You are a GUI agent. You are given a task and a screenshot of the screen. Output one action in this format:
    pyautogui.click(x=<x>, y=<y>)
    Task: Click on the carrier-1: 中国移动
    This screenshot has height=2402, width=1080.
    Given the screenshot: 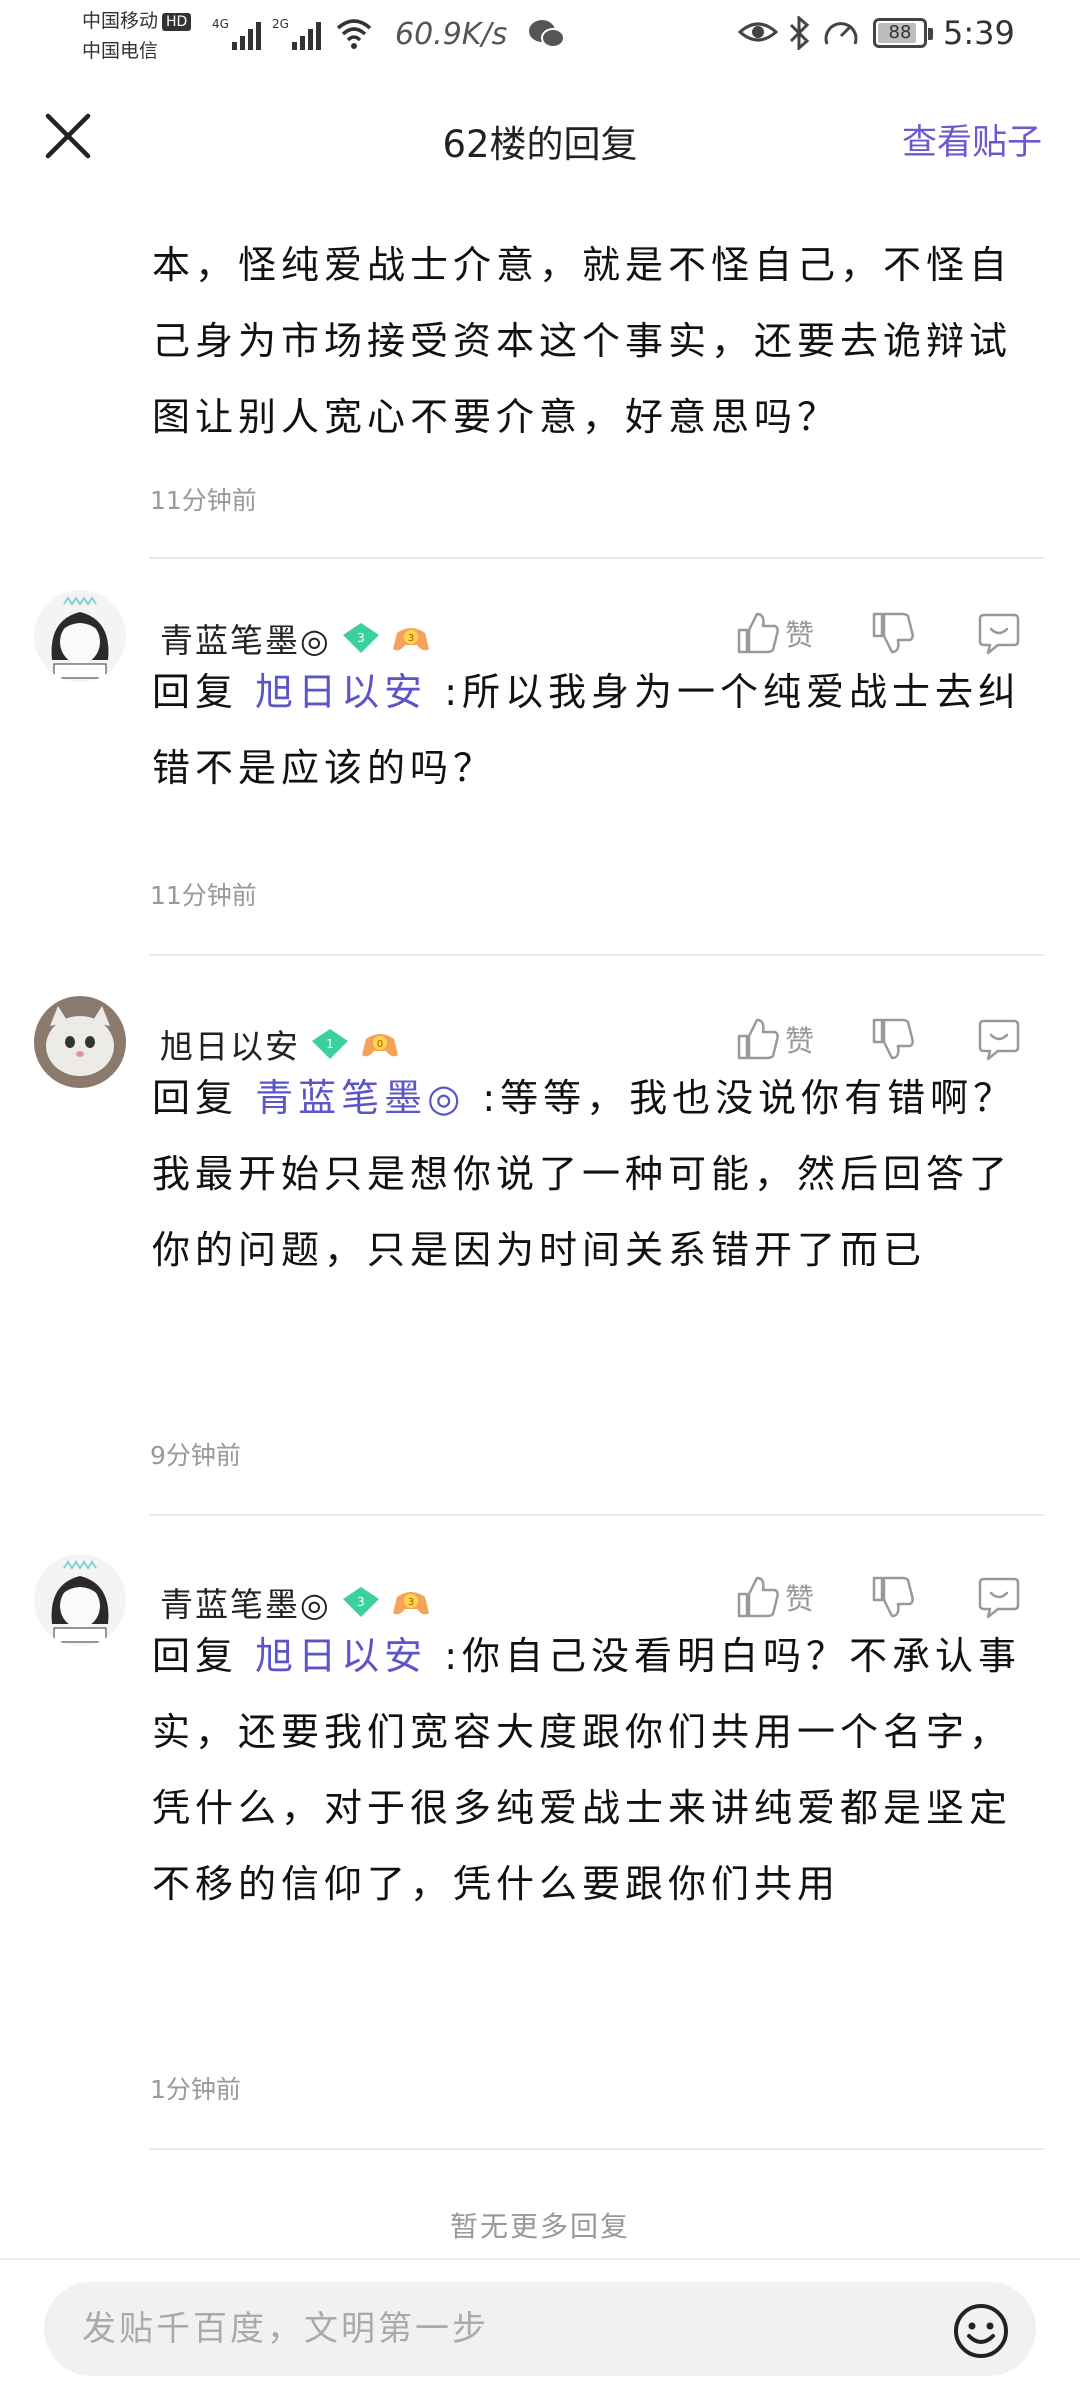 What is the action you would take?
    pyautogui.click(x=120, y=21)
    